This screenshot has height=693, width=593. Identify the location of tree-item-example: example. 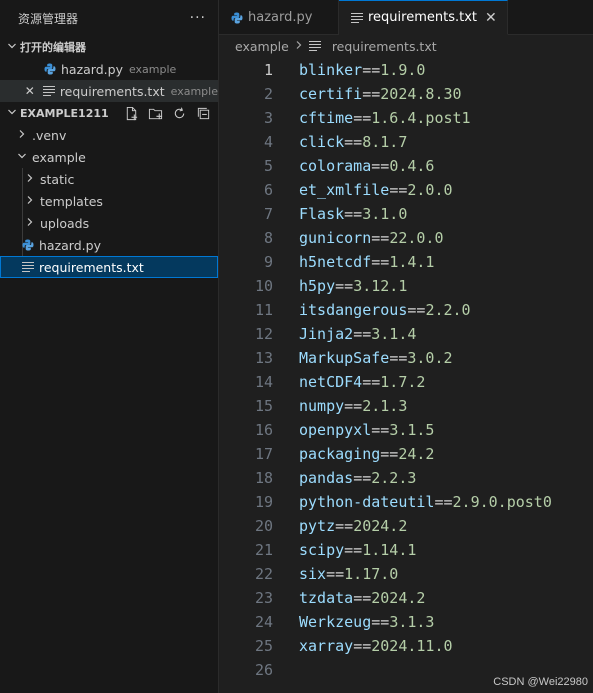
(109, 157).